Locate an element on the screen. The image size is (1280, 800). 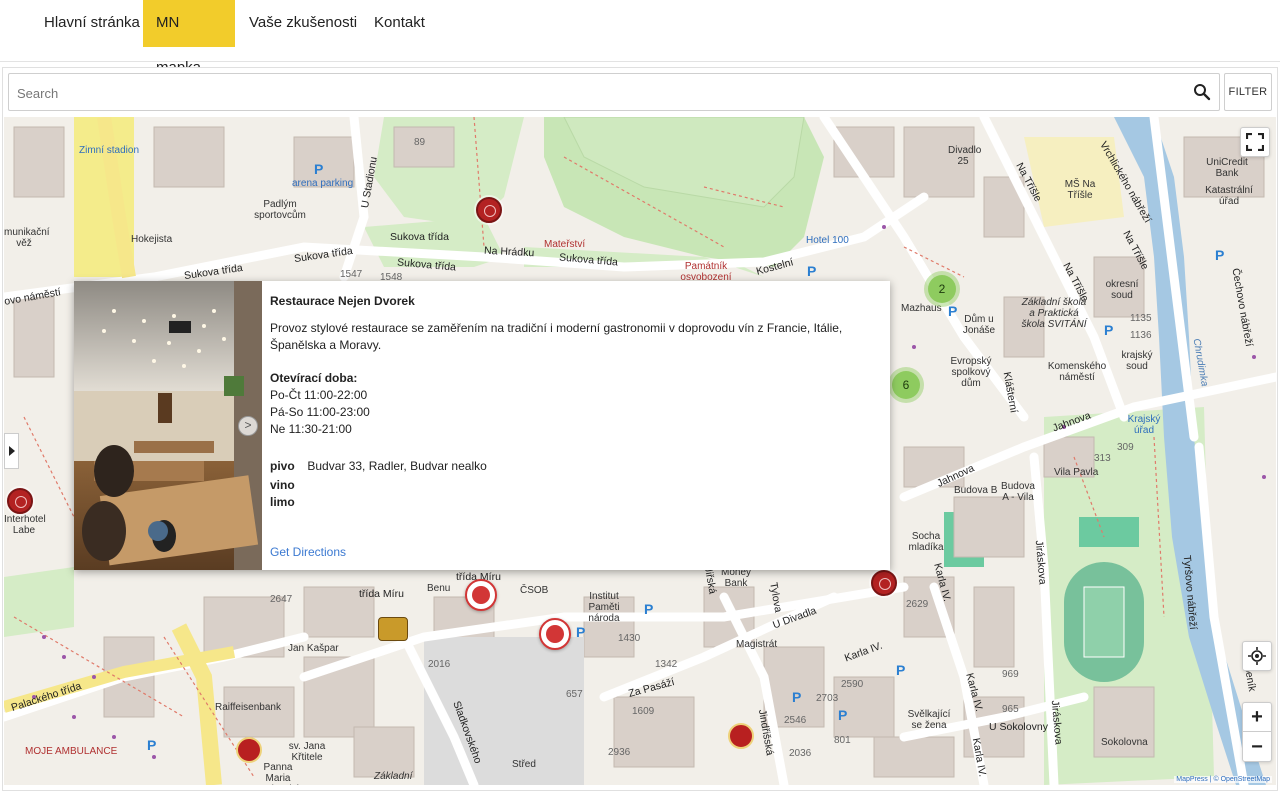
map-label-raiffeisenbank: Raiffeisenbank is located at coordinates (248, 707).